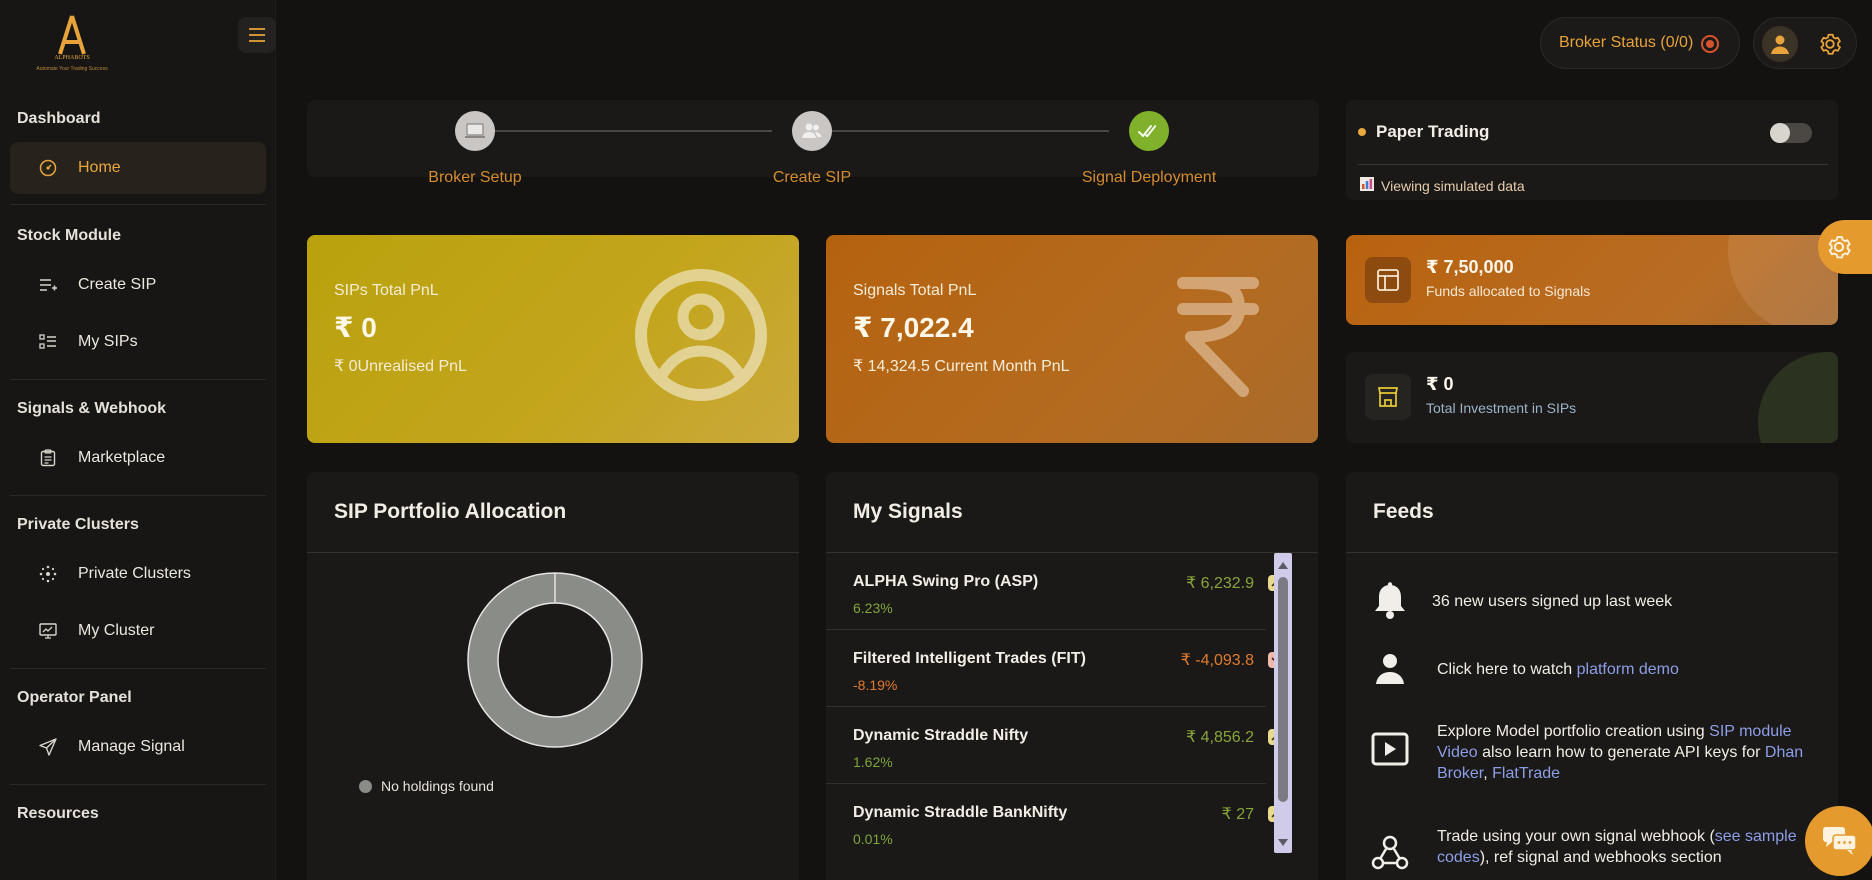 The height and width of the screenshot is (880, 1872). What do you see at coordinates (1149, 177) in the screenshot?
I see `step-label: Signal Deployment` at bounding box center [1149, 177].